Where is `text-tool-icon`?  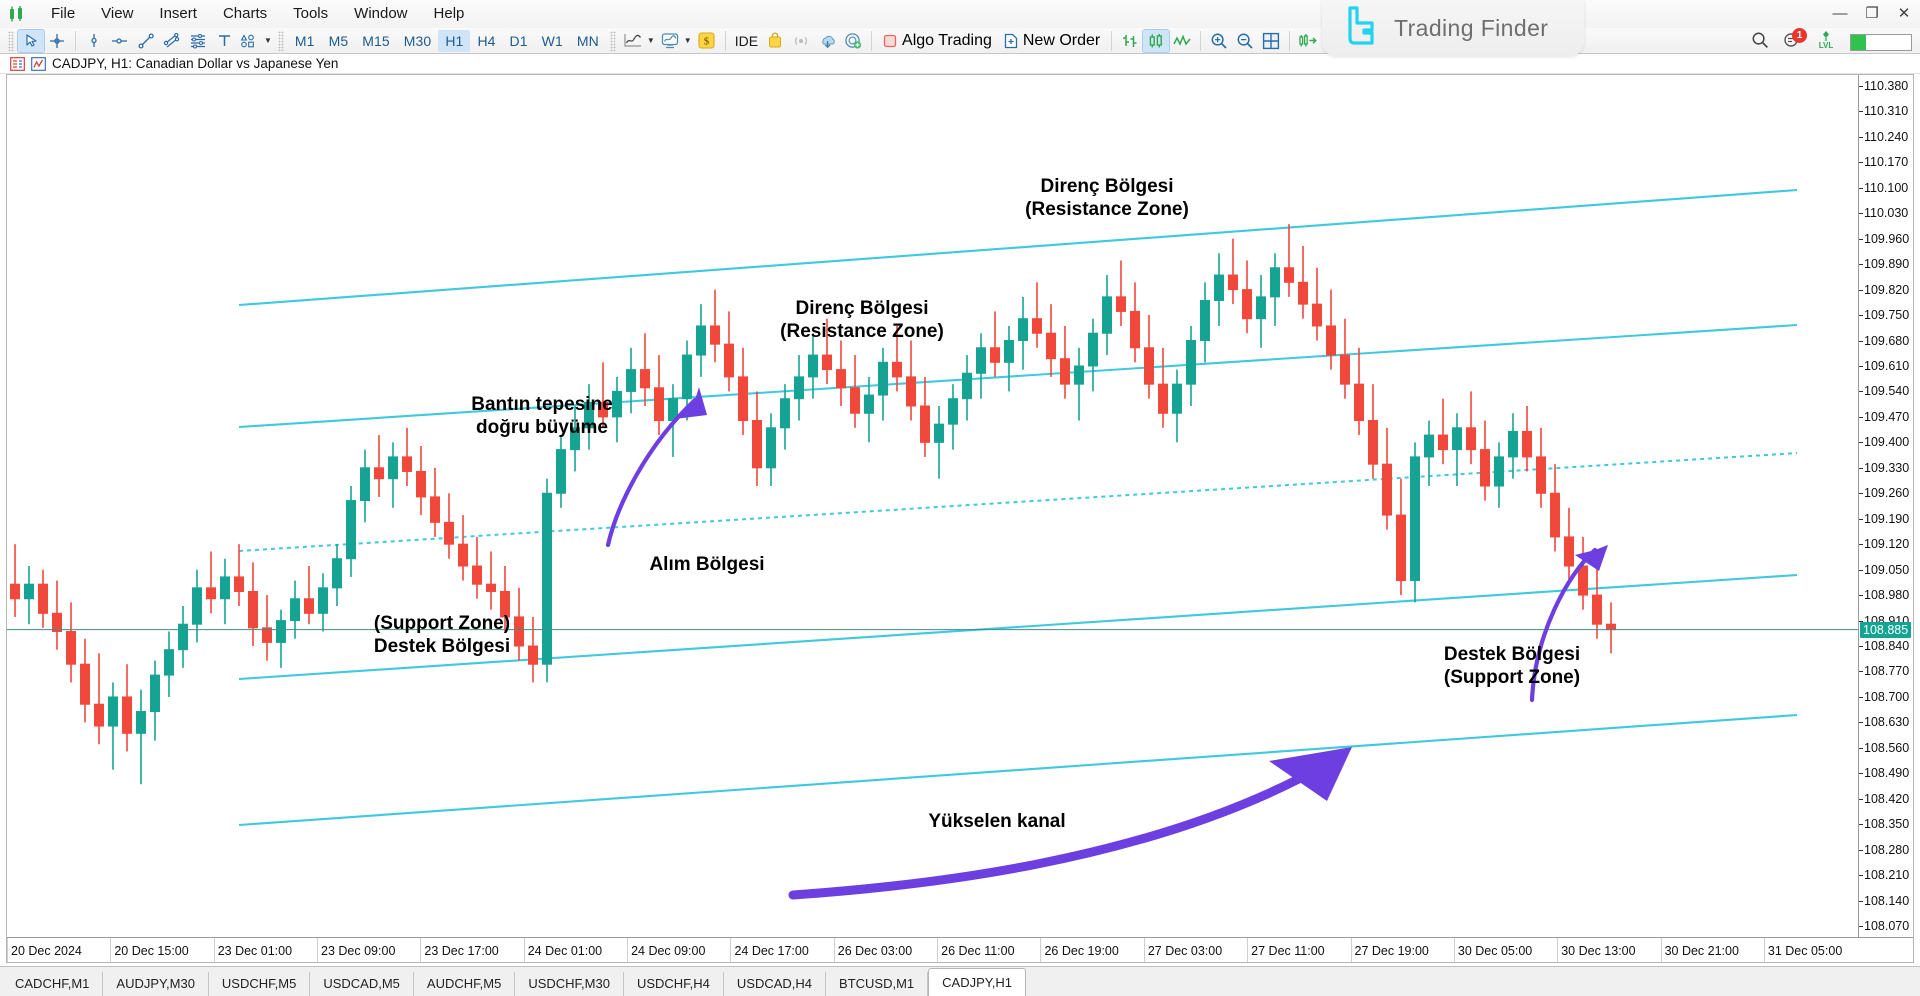 text-tool-icon is located at coordinates (224, 41).